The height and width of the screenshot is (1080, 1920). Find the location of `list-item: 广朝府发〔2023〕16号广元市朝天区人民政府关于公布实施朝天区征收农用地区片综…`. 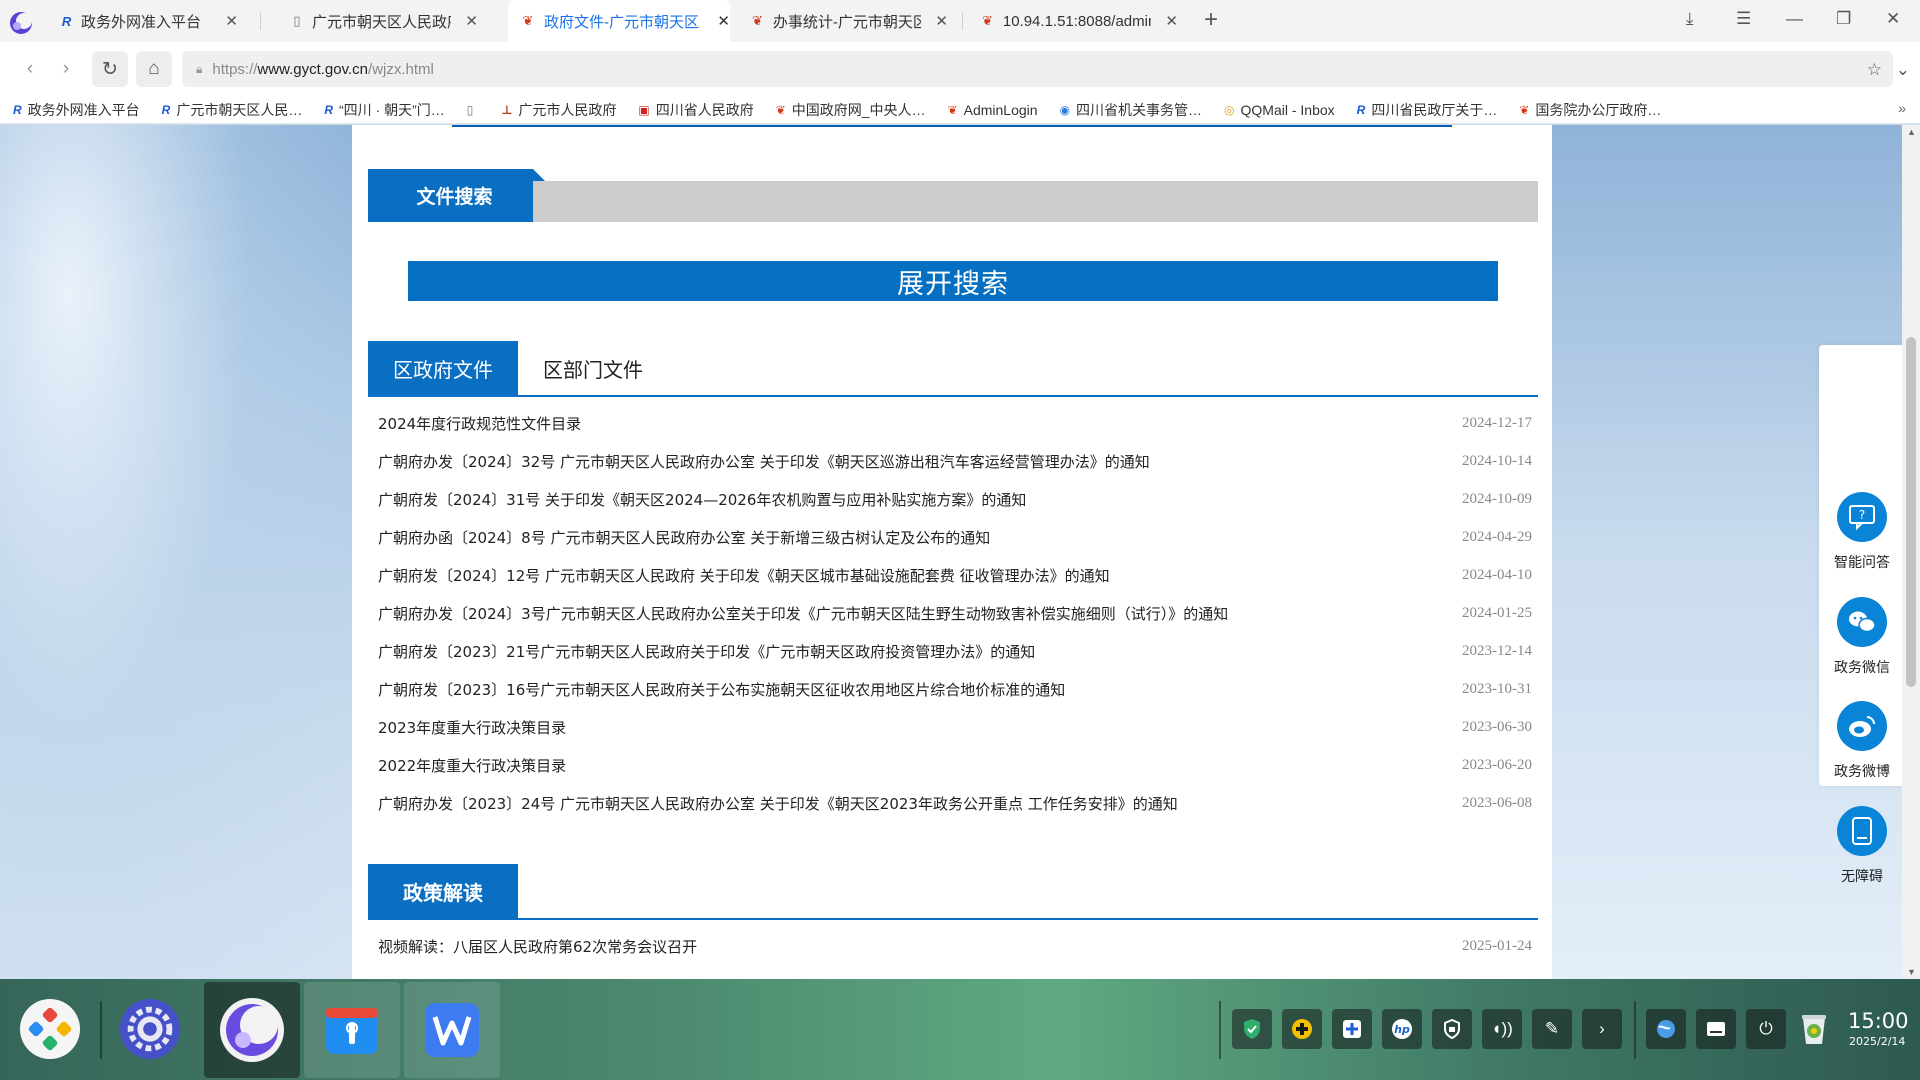

list-item: 广朝府发〔2023〕16号广元市朝天区人民政府关于公布实施朝天区征收农用地区片综… is located at coordinates (955, 689).